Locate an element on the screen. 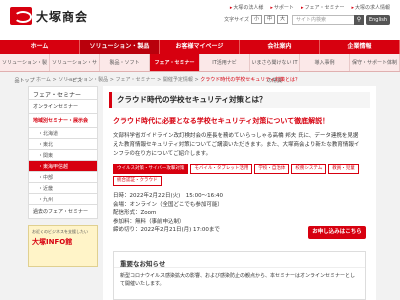  banner-title: 大塚INFO館 is located at coordinates (52, 242).